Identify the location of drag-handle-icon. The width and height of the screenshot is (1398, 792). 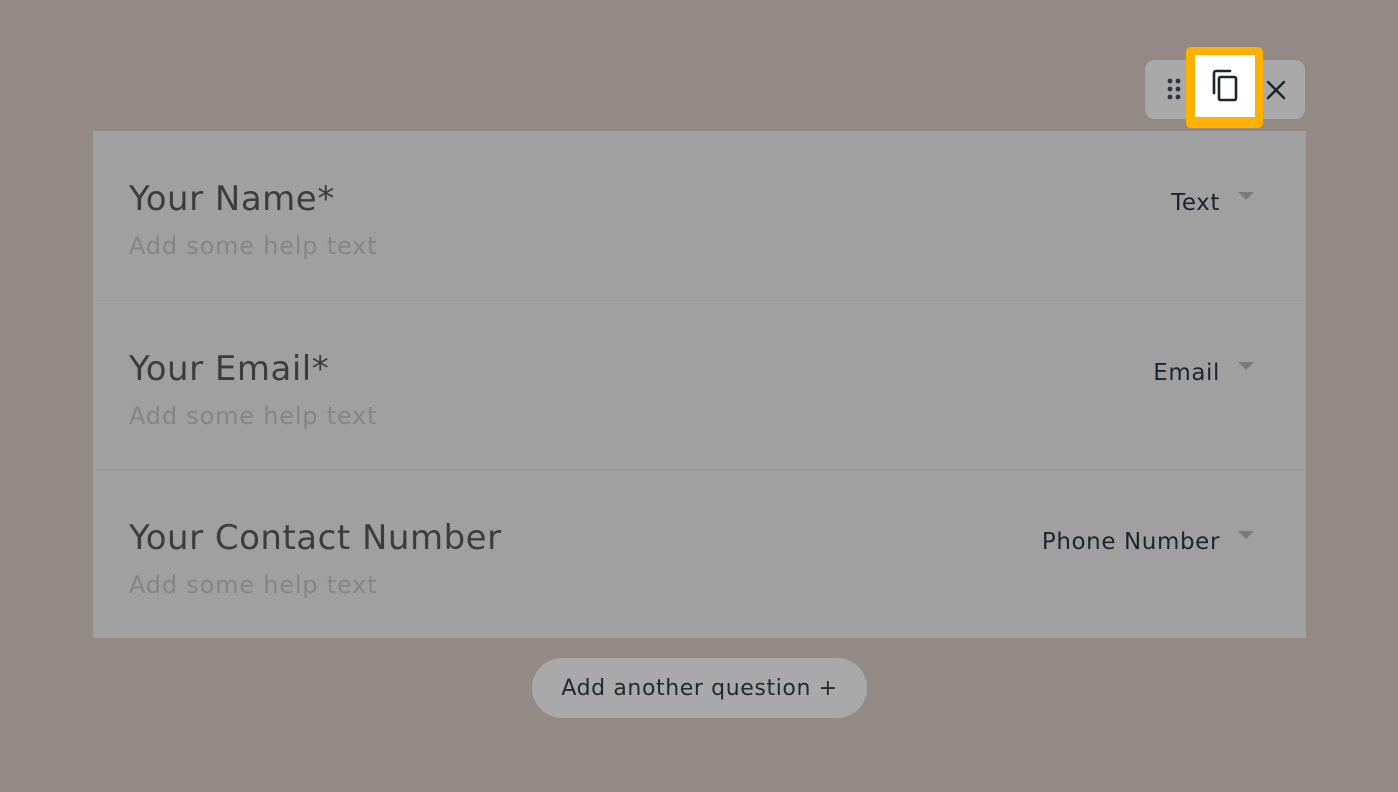
(1174, 89).